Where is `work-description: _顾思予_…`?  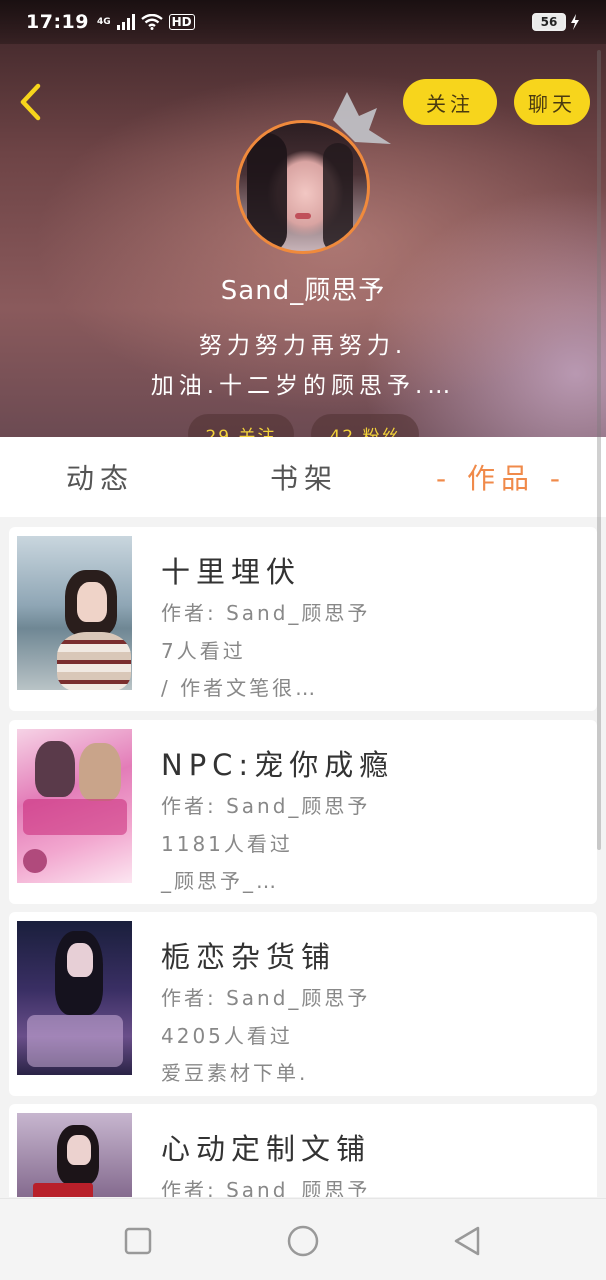 work-description: _顾思予_… is located at coordinates (220, 881).